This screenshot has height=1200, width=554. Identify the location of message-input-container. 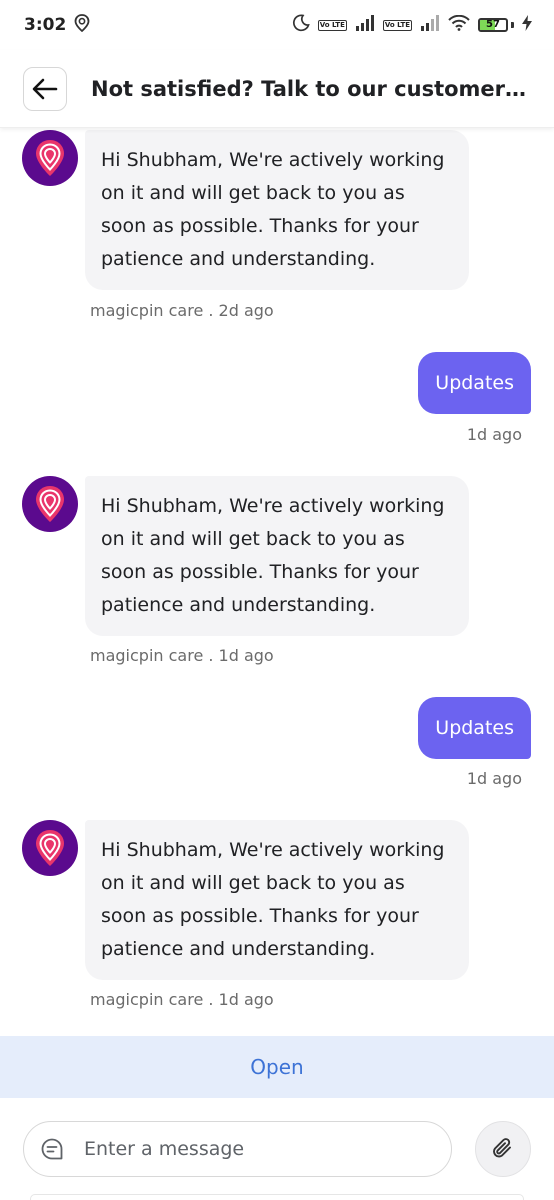
(237, 1149).